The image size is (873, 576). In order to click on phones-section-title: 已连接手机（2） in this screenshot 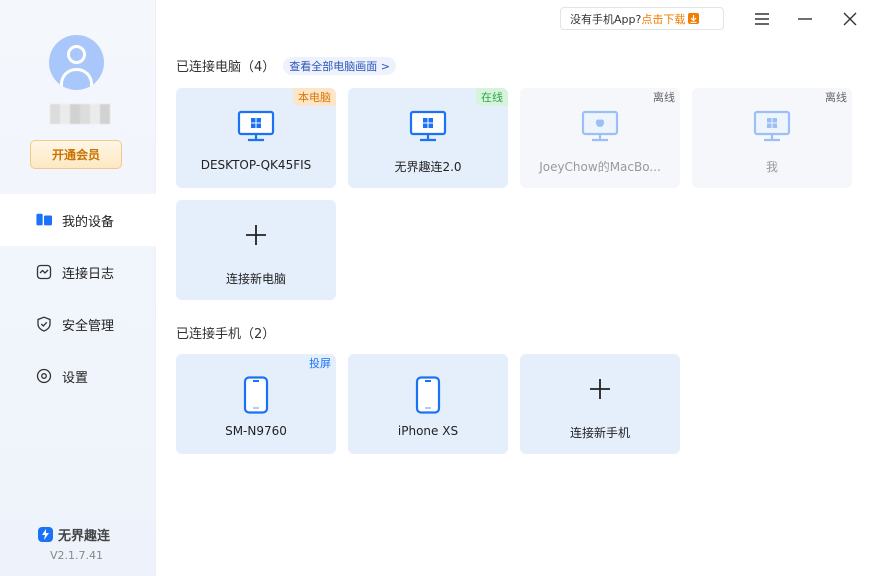, I will do `click(225, 332)`.